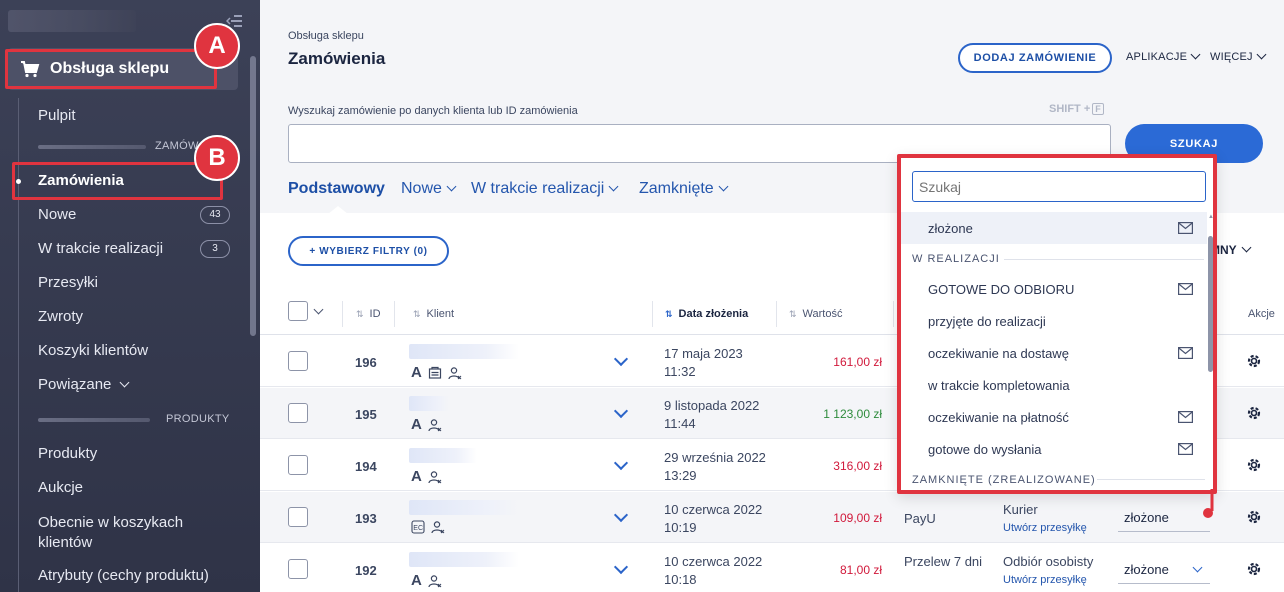 Image resolution: width=1284 pixels, height=592 pixels. What do you see at coordinates (368, 251) in the screenshot?
I see `choose-filters-button: + WYBIERZ FILTRY (0)` at bounding box center [368, 251].